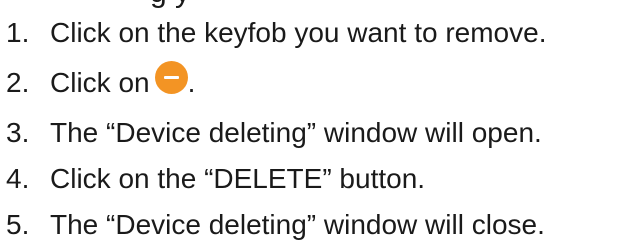 This screenshot has height=248, width=623. What do you see at coordinates (18, 178) in the screenshot?
I see `step-number: 4.` at bounding box center [18, 178].